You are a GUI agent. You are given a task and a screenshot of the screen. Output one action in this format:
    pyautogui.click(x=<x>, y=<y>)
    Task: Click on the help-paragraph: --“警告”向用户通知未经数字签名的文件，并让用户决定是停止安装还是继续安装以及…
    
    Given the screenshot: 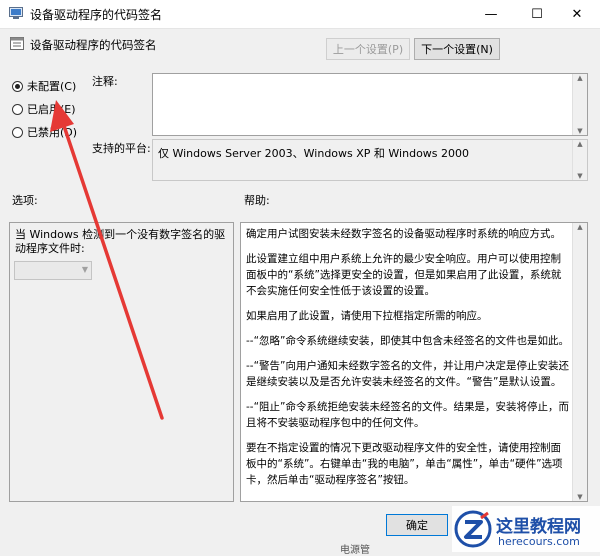 What is the action you would take?
    pyautogui.click(x=407, y=374)
    